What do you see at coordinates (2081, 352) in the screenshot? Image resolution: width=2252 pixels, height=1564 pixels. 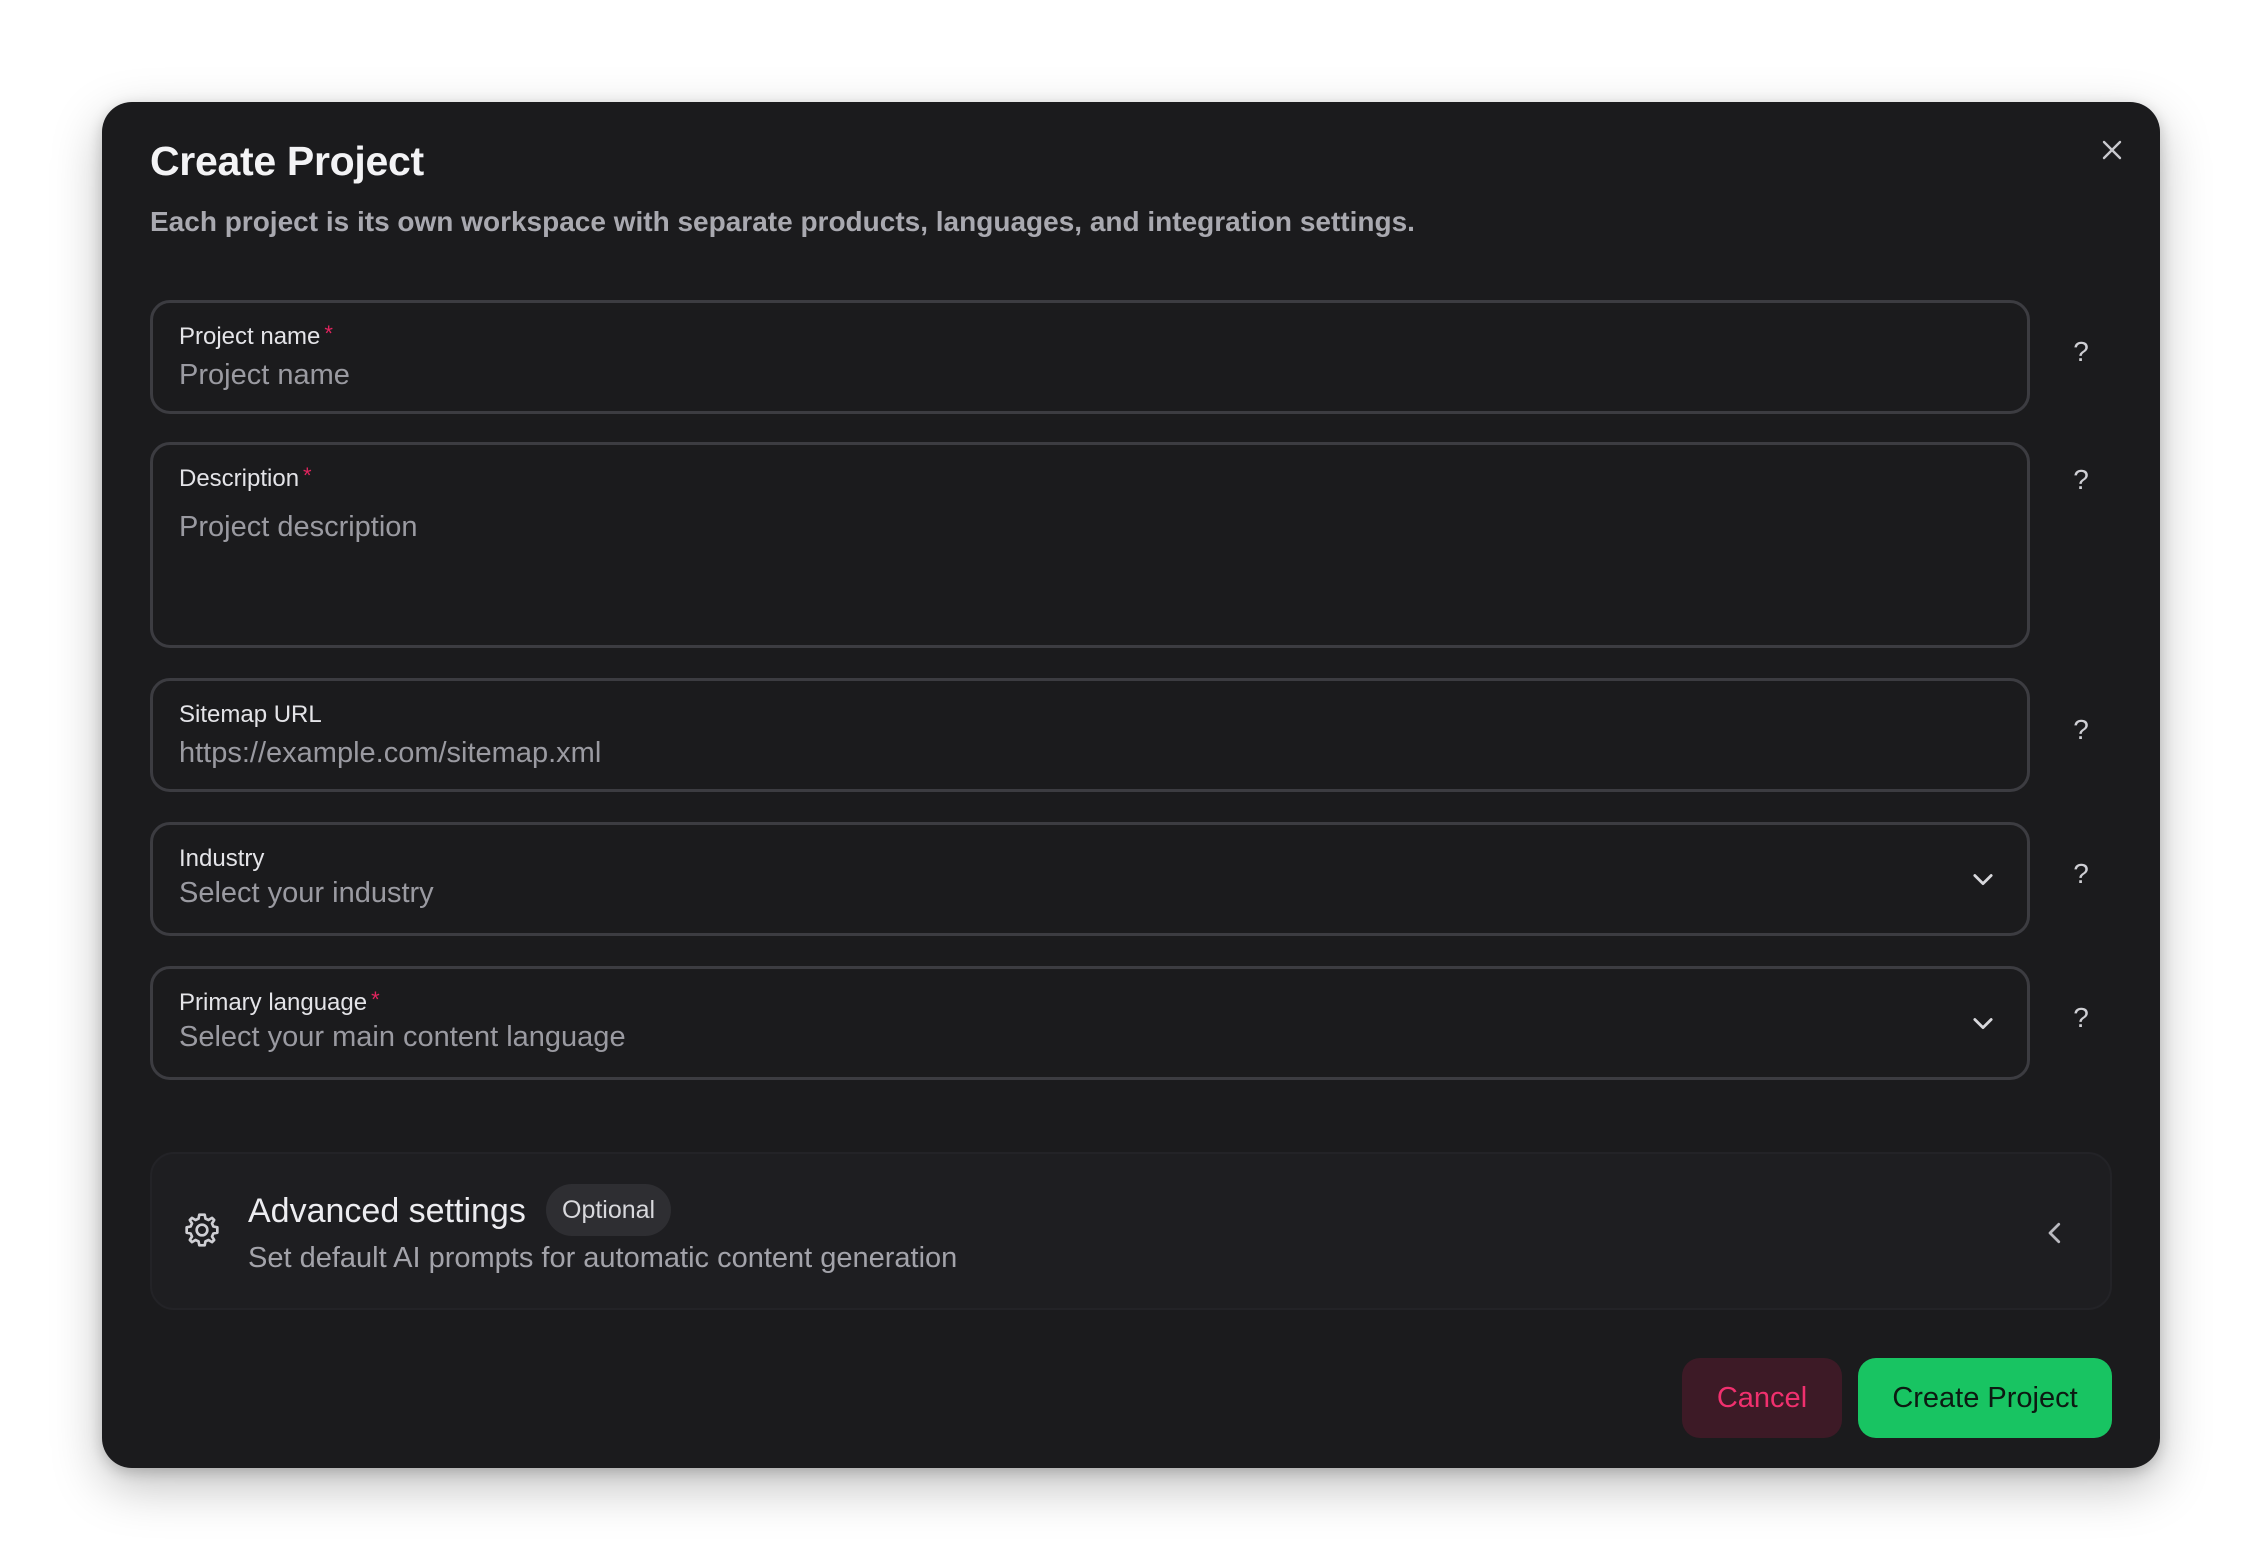 I see `project-name-help-icon: ?` at bounding box center [2081, 352].